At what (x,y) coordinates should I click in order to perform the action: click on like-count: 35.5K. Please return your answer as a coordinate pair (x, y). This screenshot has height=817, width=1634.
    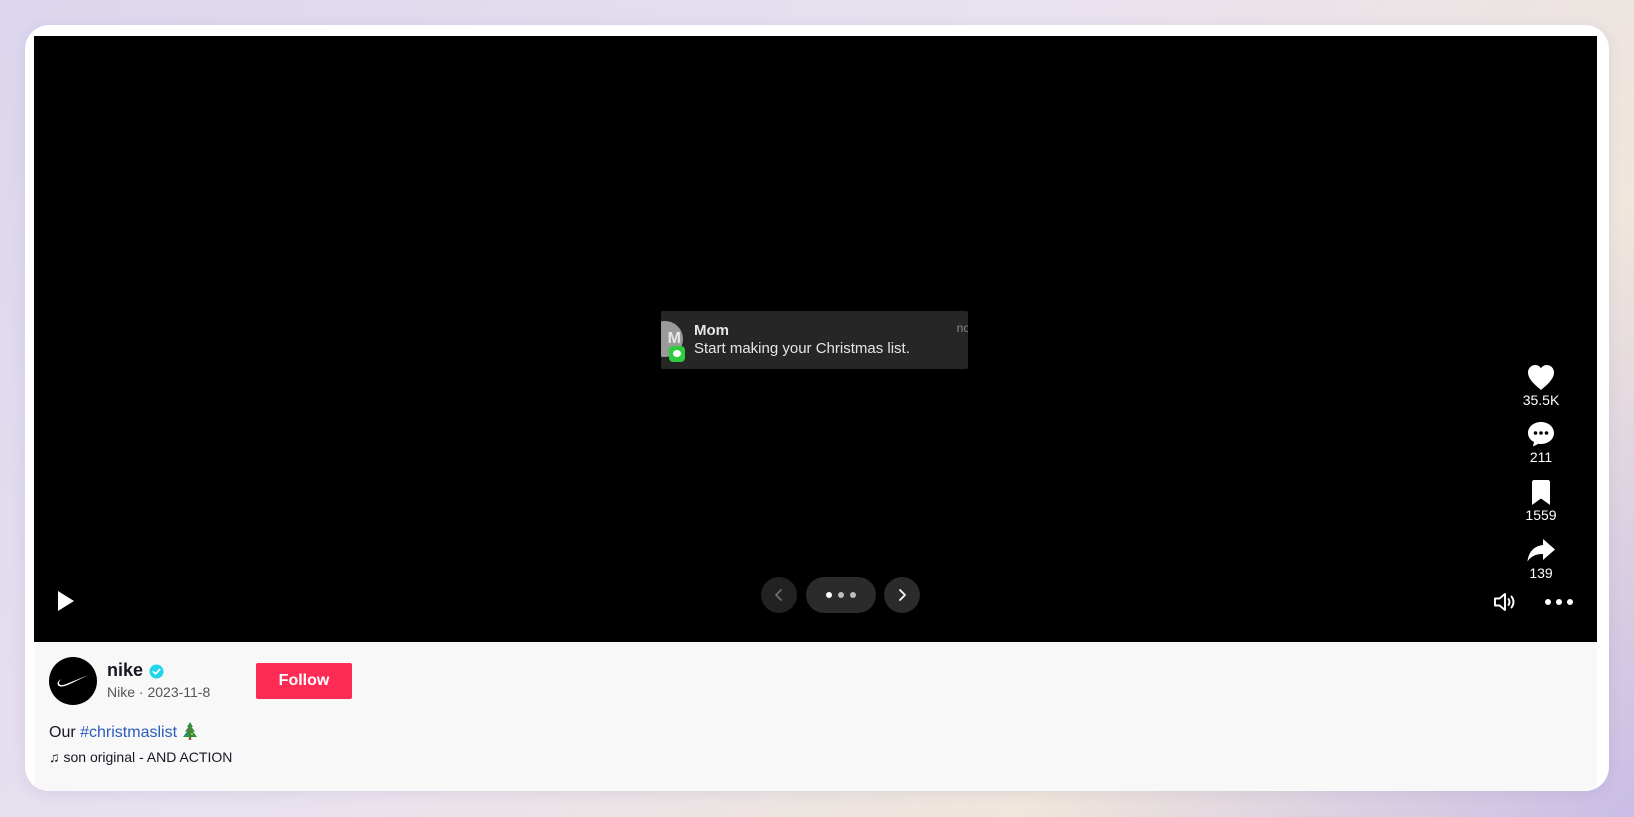
    Looking at the image, I should click on (1541, 400).